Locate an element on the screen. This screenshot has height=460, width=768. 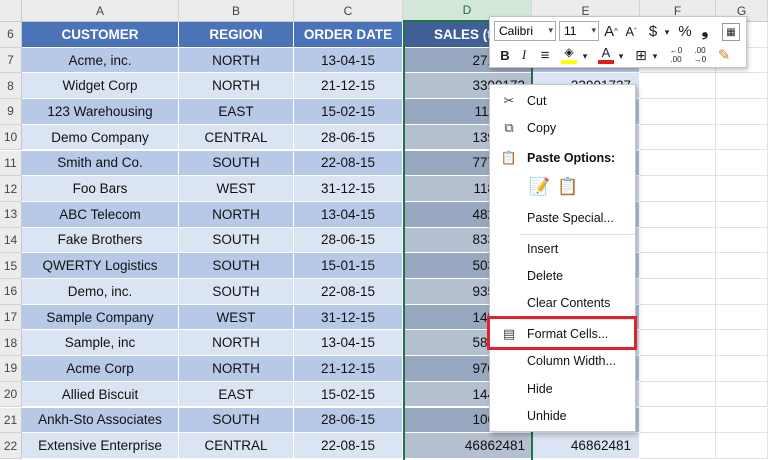
table-cell: Fake Brothers is located at coordinates (100, 240).